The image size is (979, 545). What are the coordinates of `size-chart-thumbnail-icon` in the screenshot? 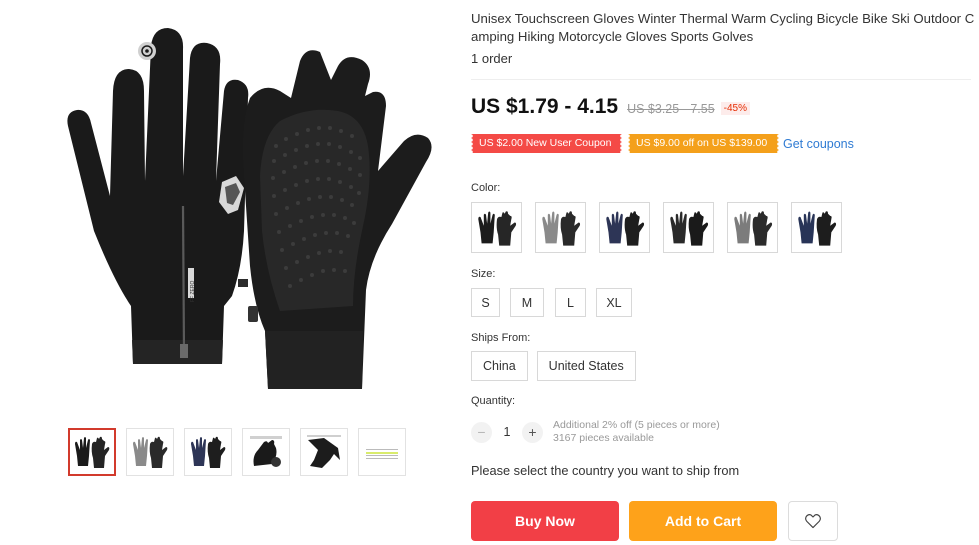 It's located at (382, 454).